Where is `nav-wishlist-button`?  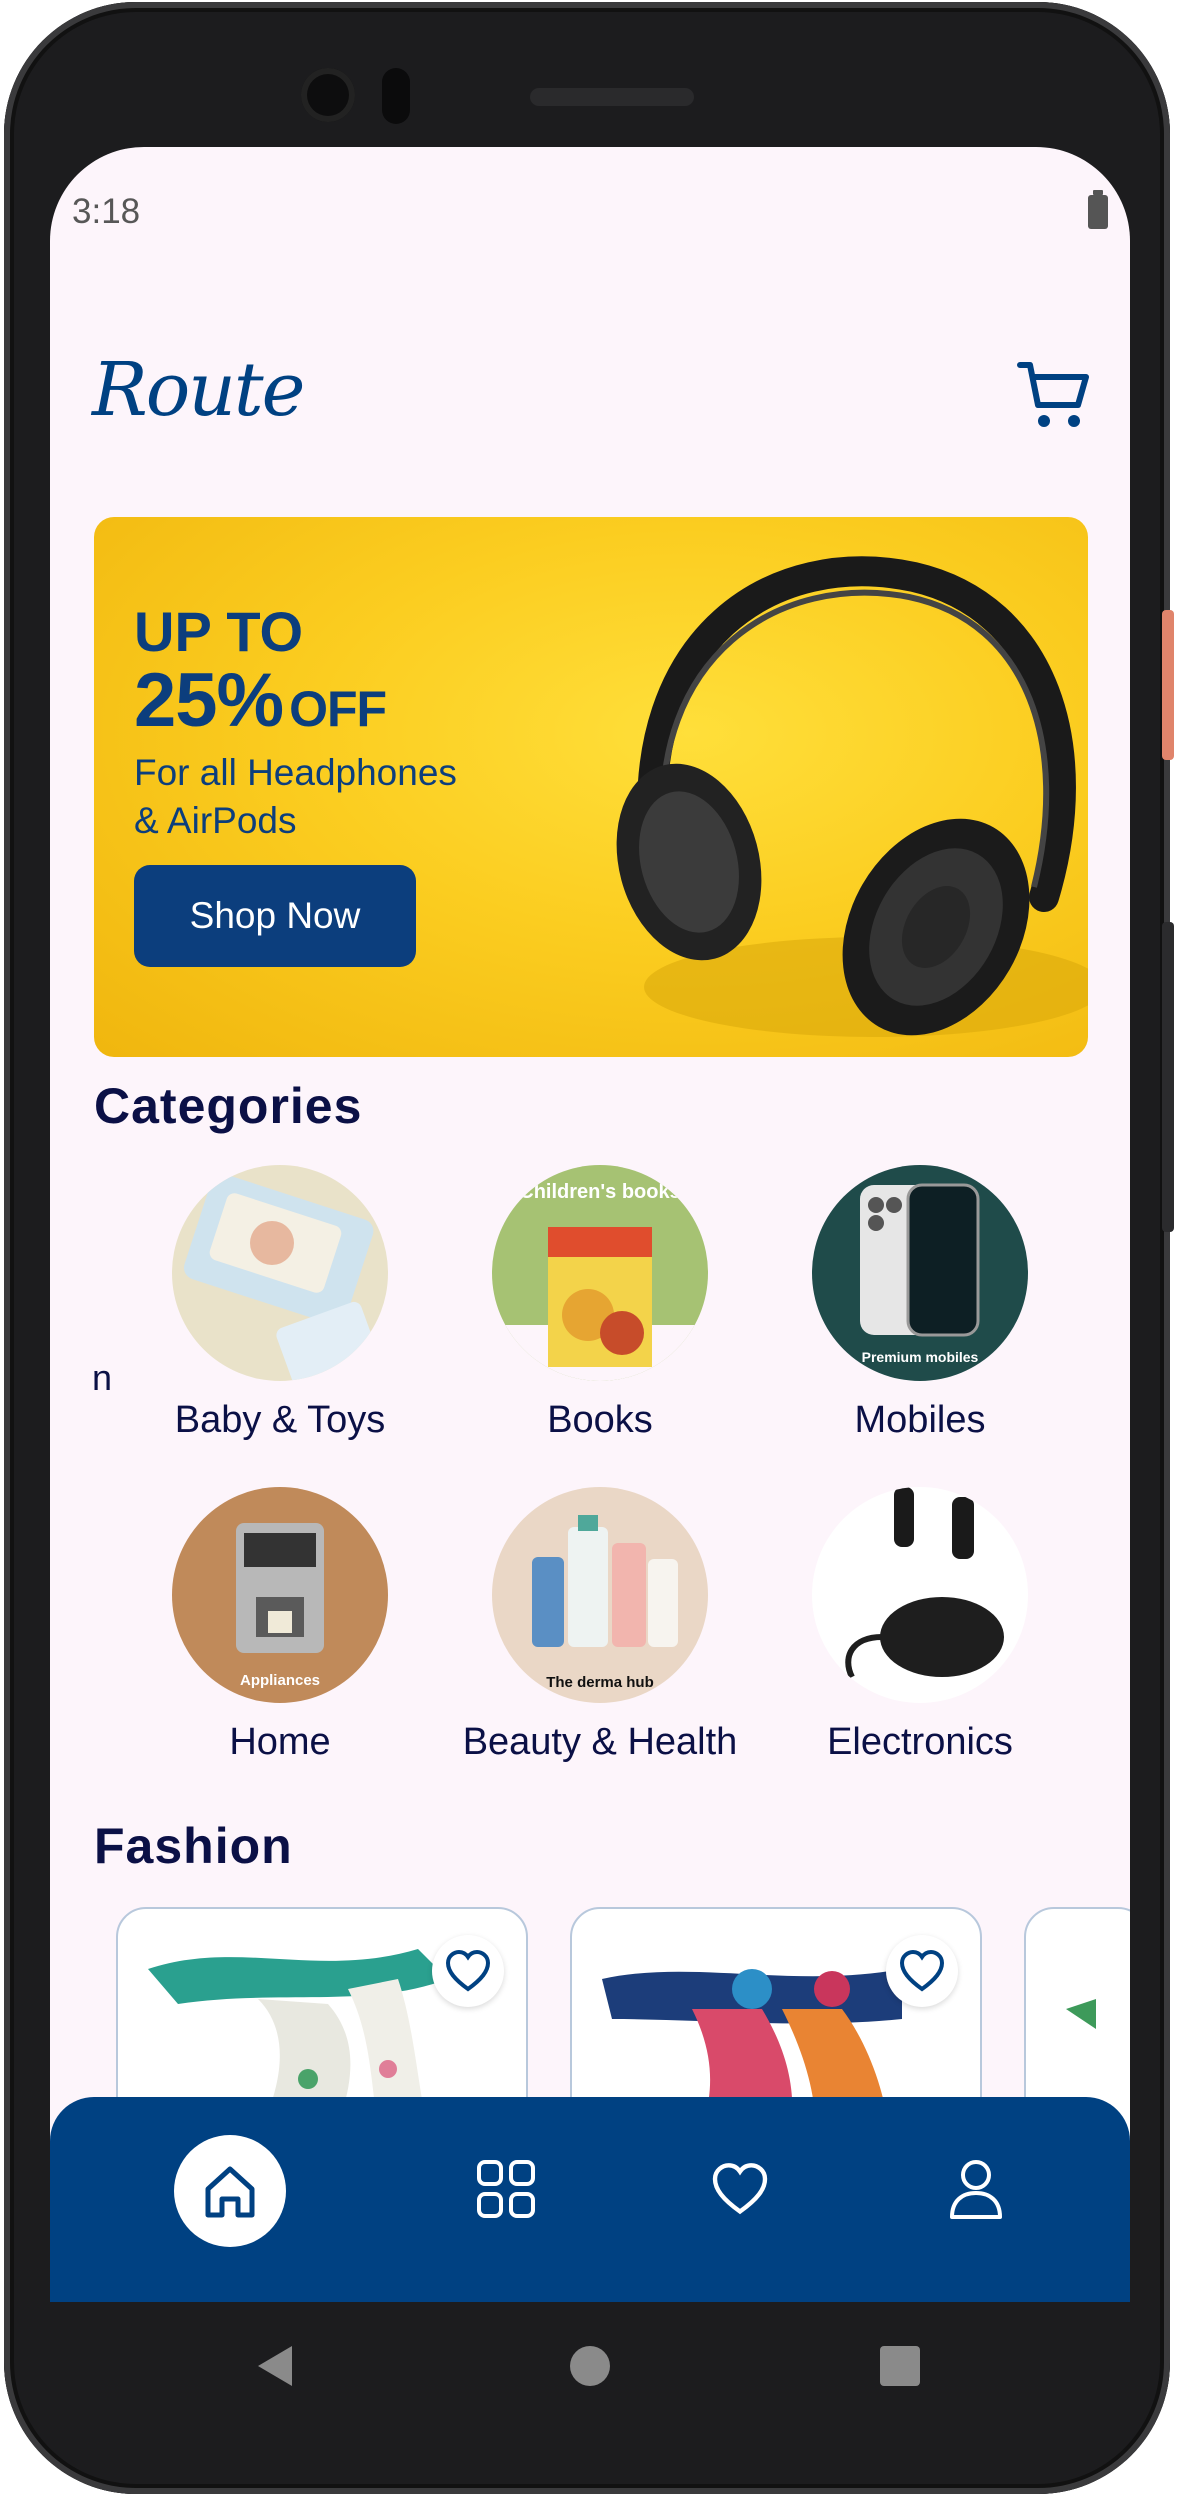
nav-wishlist-button is located at coordinates (740, 2189).